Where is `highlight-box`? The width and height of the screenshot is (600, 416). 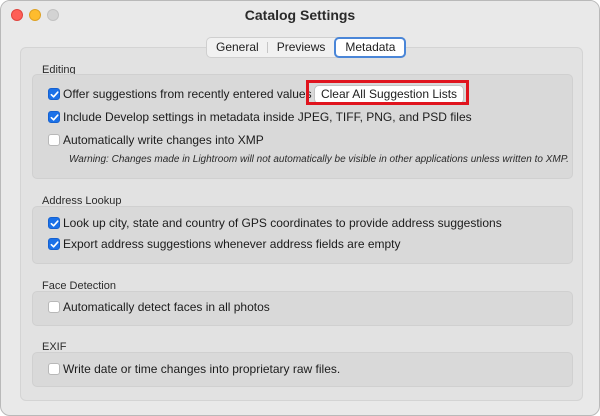
highlight-box is located at coordinates (387, 92).